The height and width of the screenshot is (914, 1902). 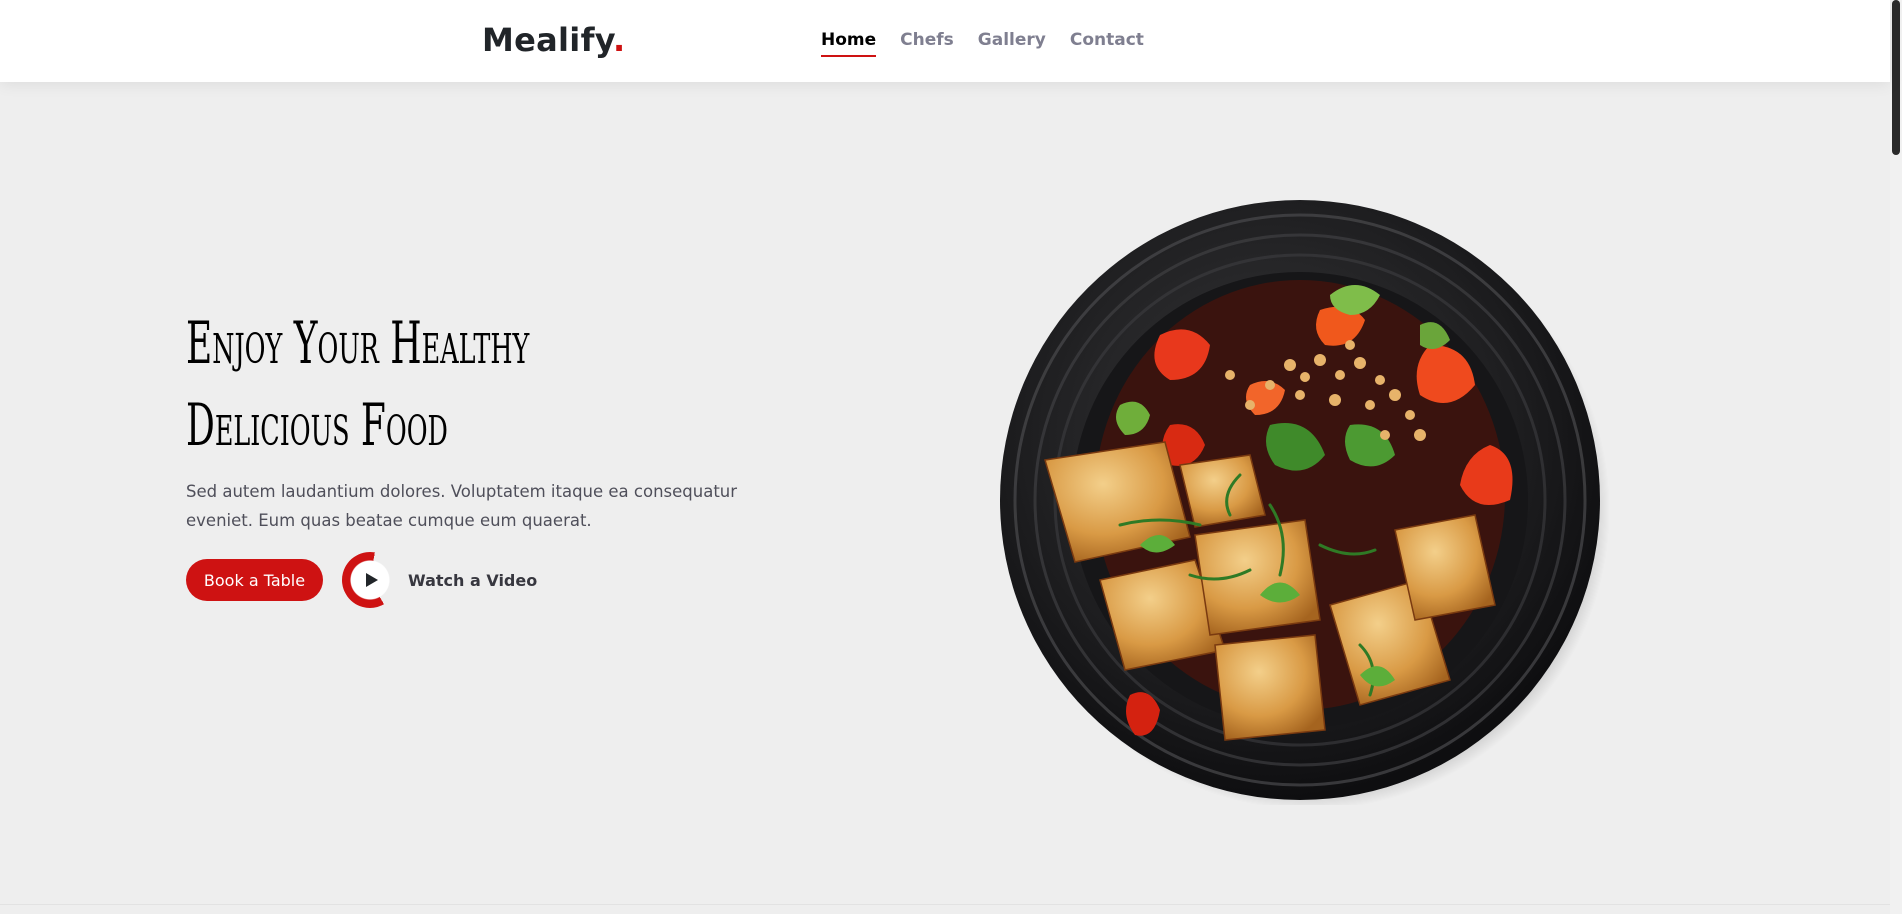 I want to click on logo: Mealify., so click(x=554, y=40).